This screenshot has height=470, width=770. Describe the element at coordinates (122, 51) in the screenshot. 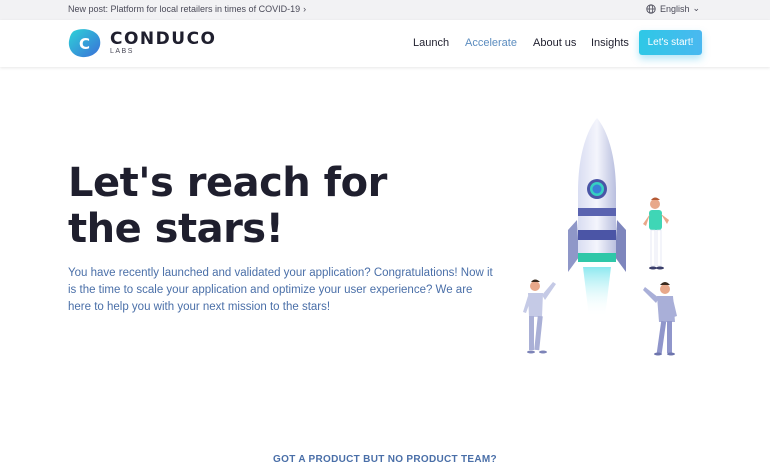

I see `logo-subtitle: LABS` at that location.